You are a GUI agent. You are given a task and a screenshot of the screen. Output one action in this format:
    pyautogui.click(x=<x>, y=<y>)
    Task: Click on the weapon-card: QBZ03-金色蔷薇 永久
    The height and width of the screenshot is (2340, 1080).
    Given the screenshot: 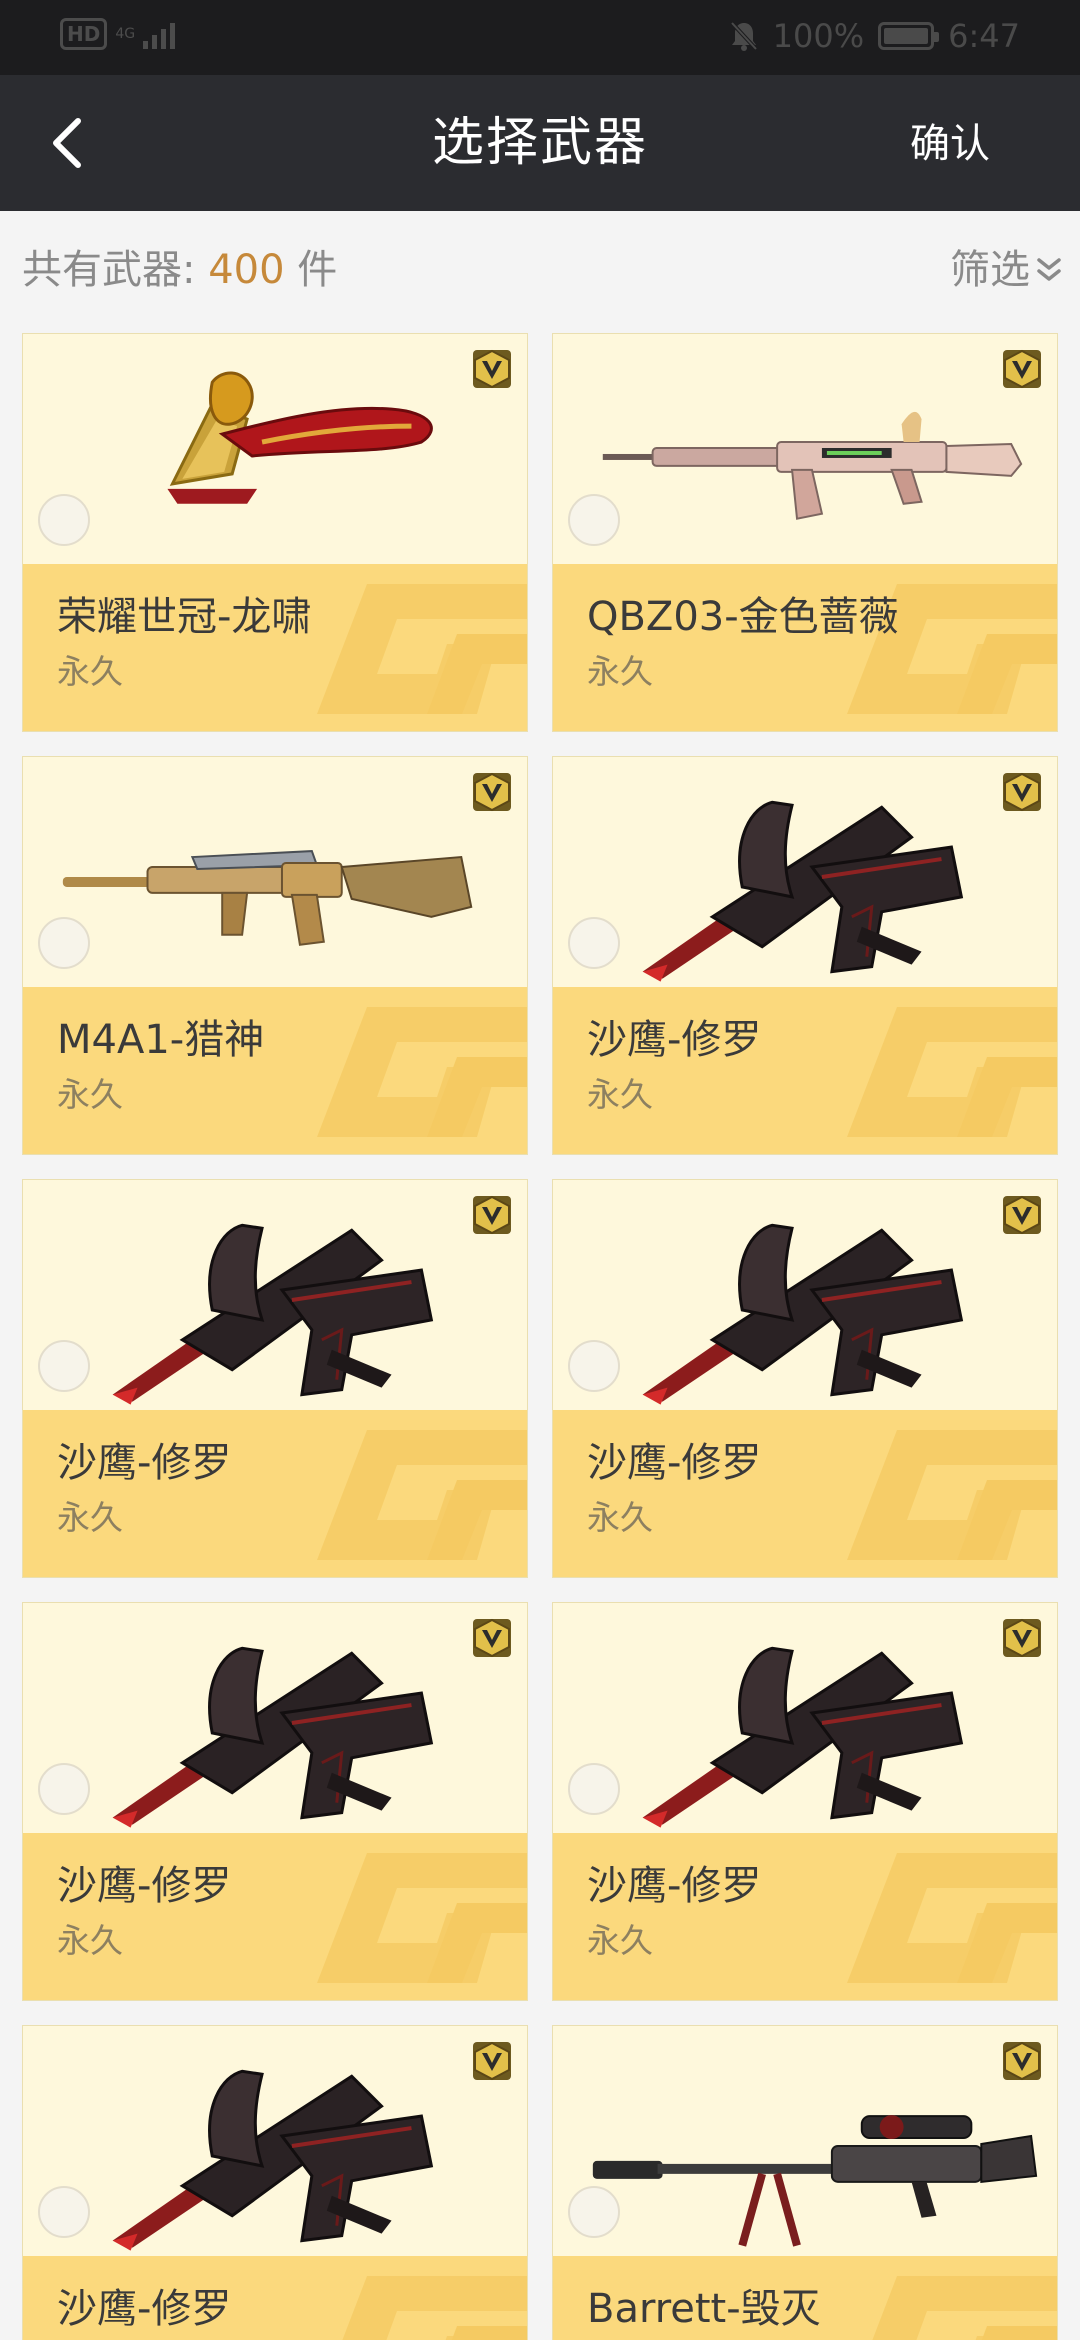 What is the action you would take?
    pyautogui.click(x=805, y=532)
    